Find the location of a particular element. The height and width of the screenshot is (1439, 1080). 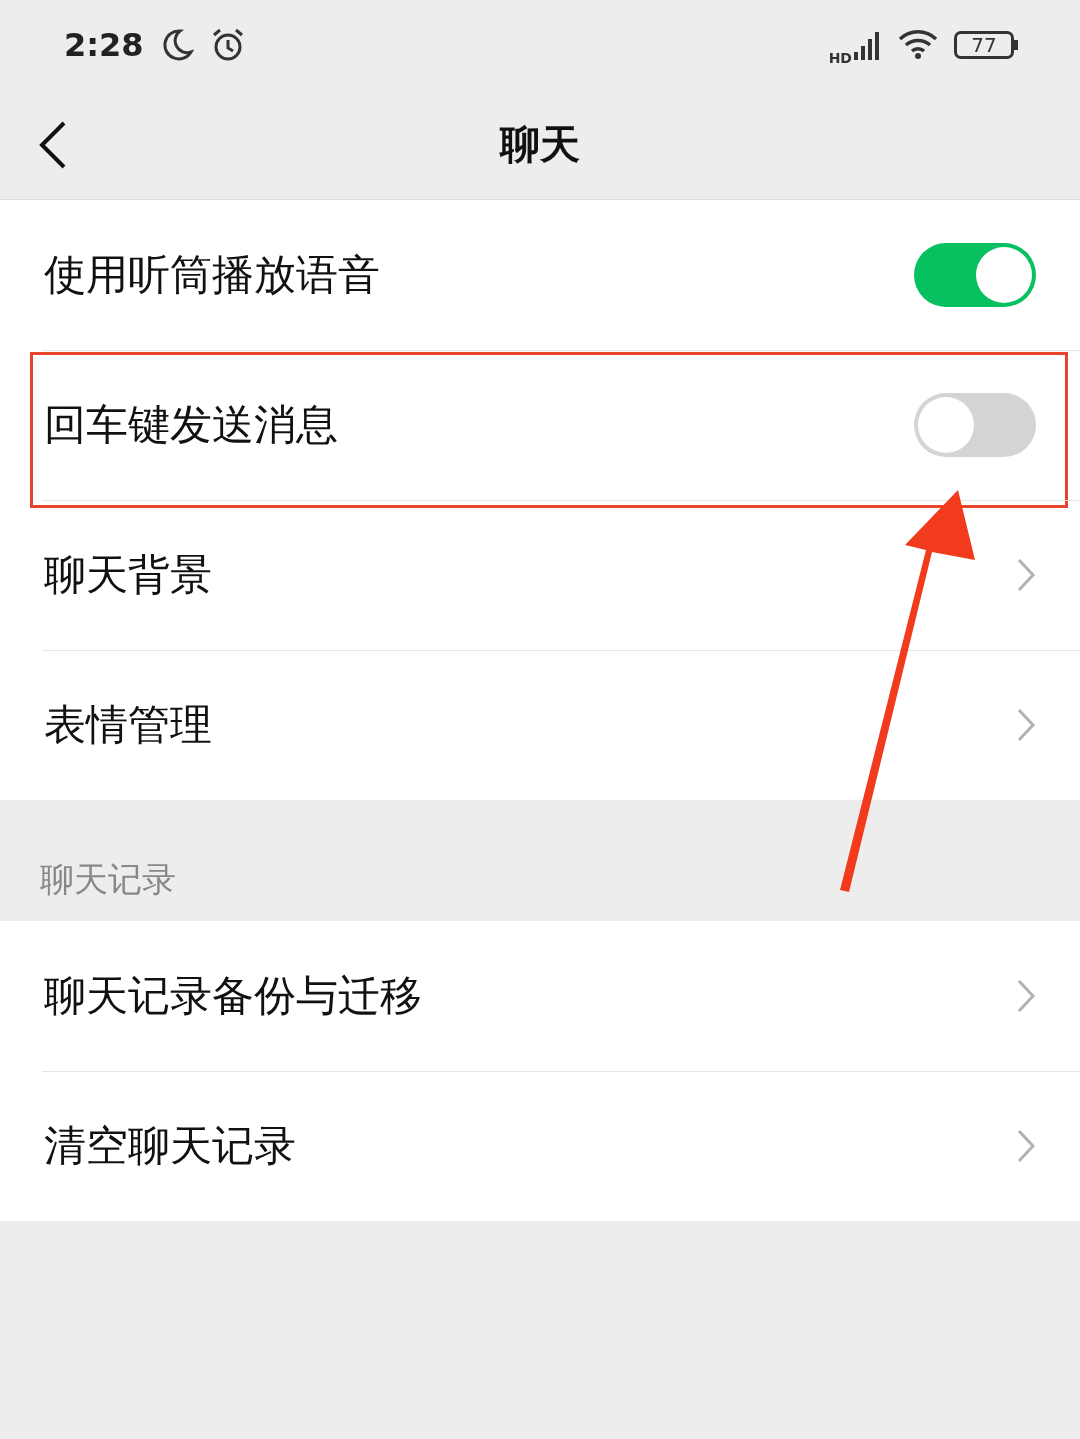

back-icon is located at coordinates (53, 145).